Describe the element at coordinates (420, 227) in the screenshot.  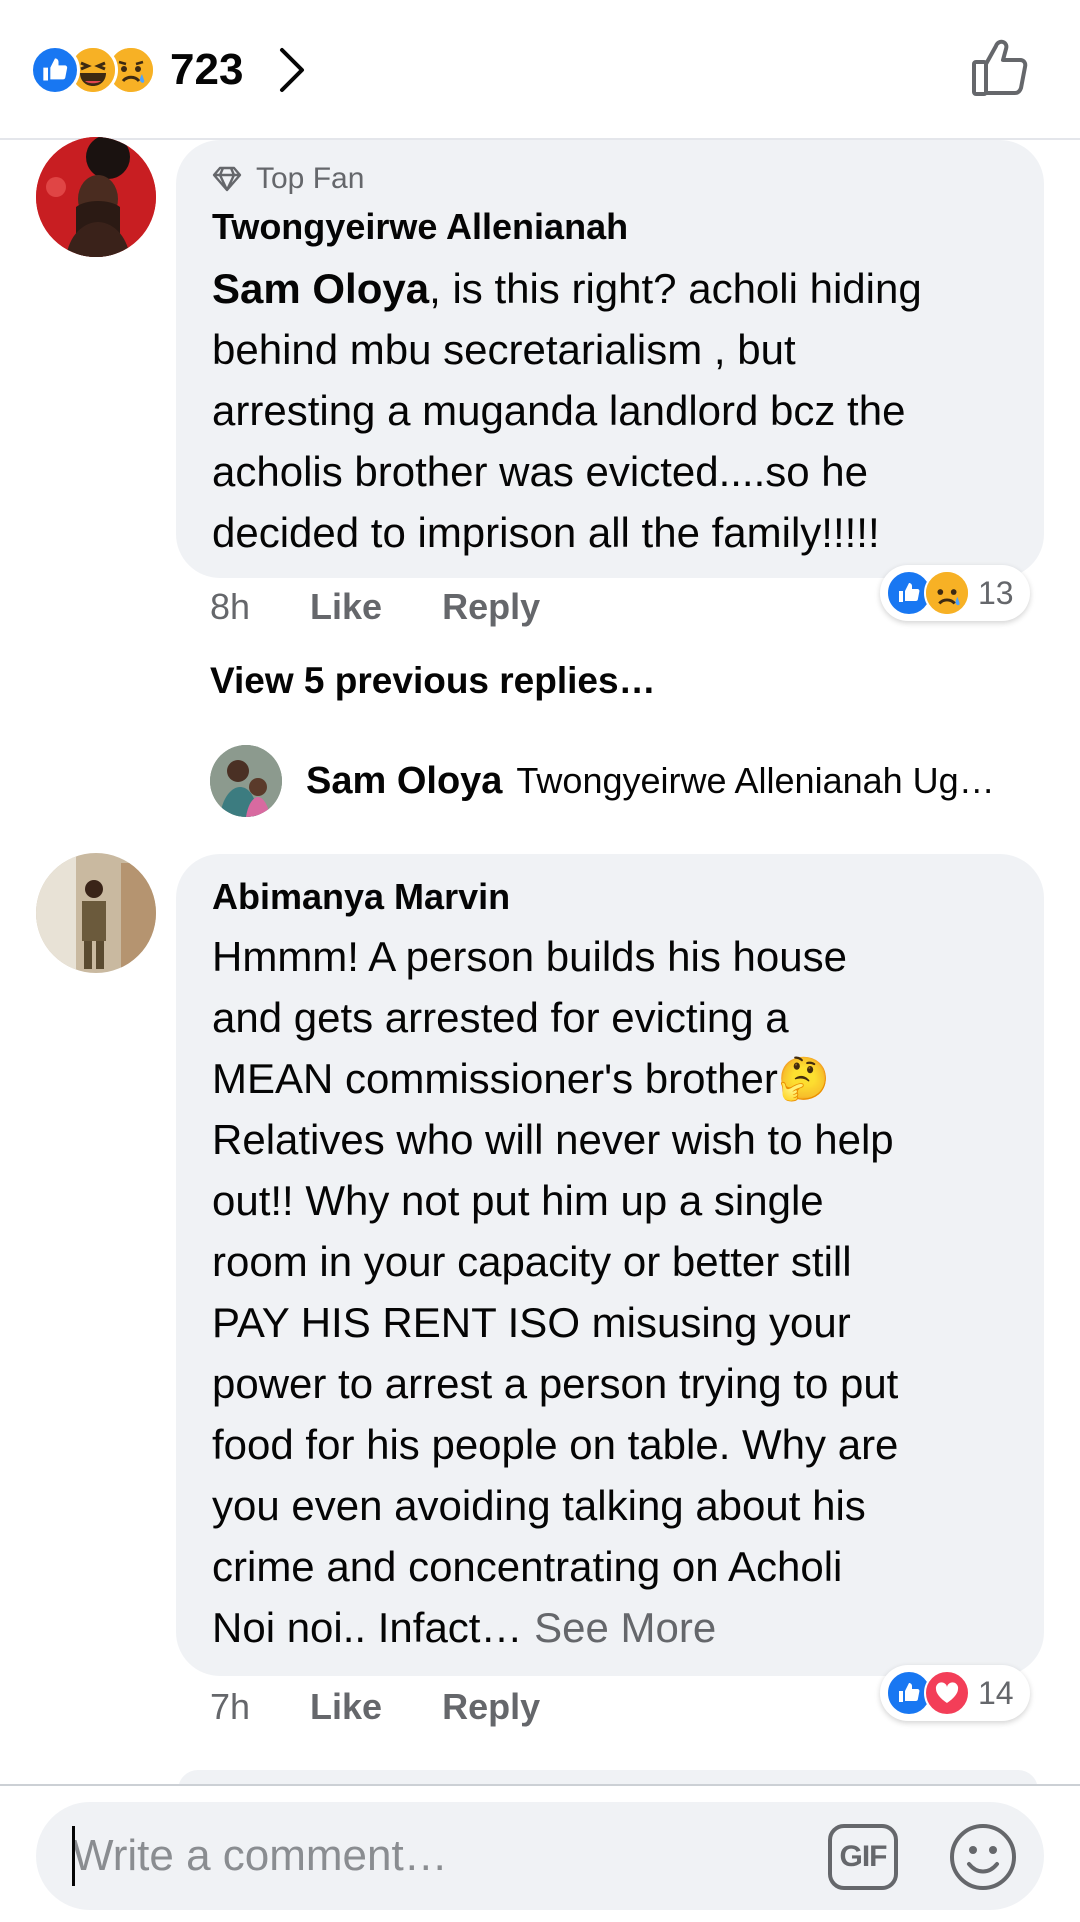
I see `comment-author: Twongyeirwe Allenianah` at that location.